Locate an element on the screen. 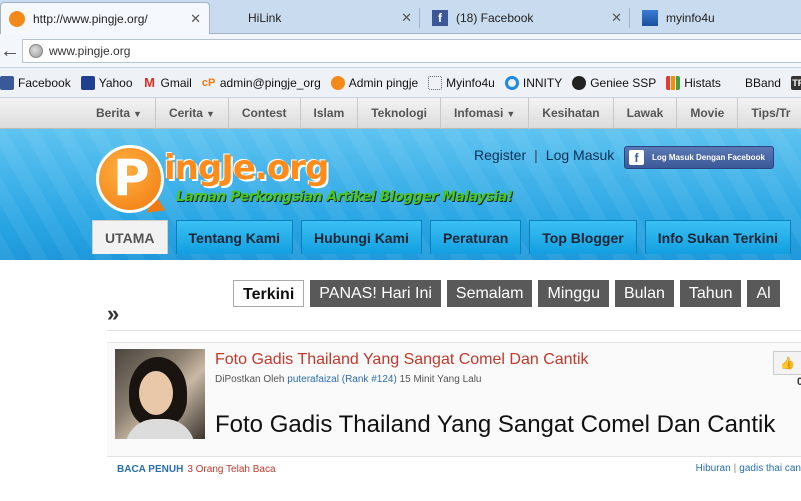  nav-label: Infomasi is located at coordinates (479, 112).